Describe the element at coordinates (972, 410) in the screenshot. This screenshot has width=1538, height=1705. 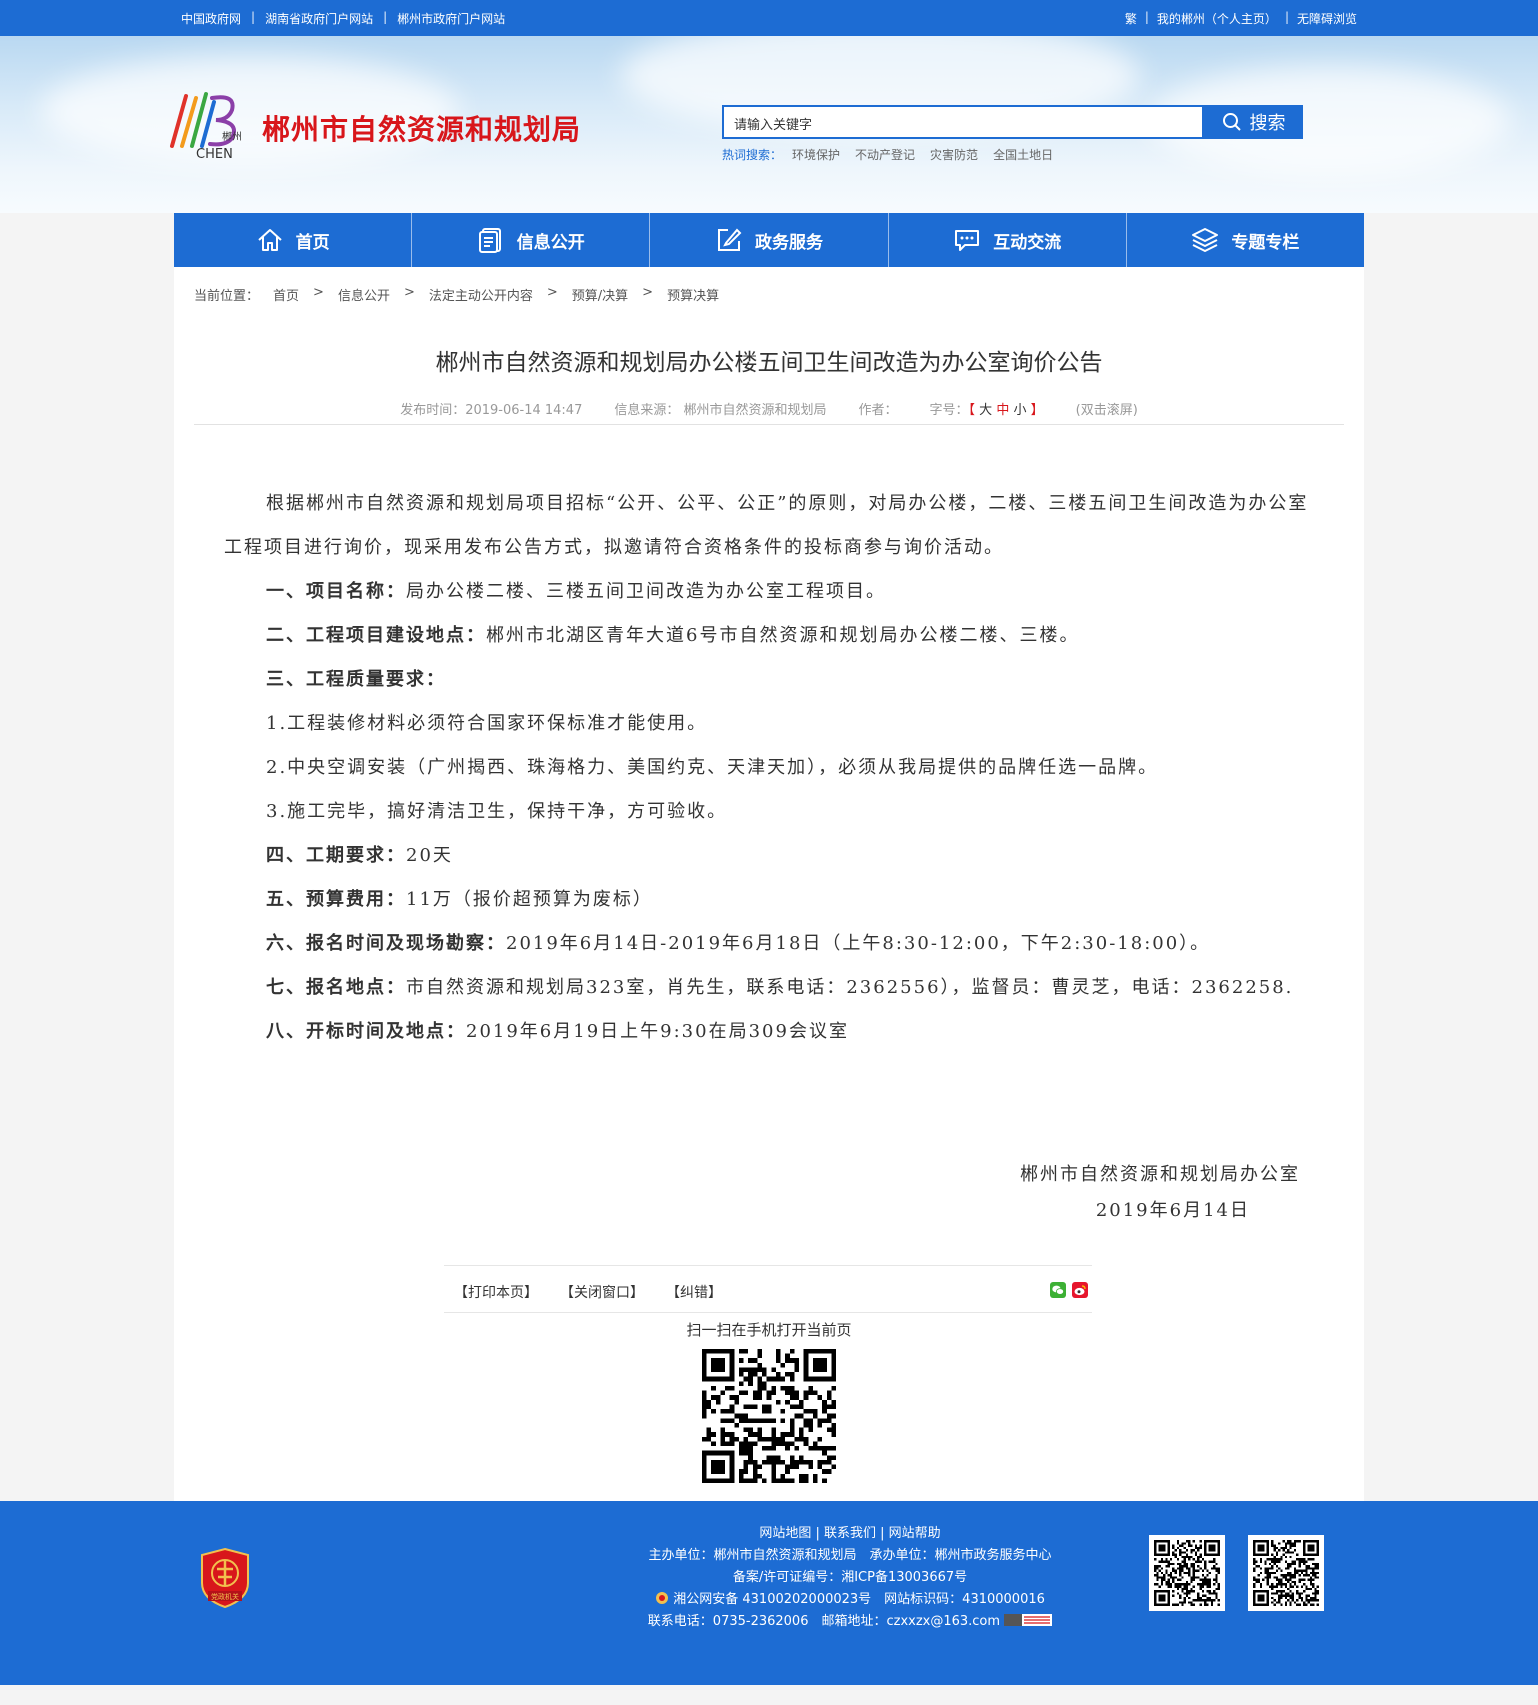
I see `bracket: 【` at that location.